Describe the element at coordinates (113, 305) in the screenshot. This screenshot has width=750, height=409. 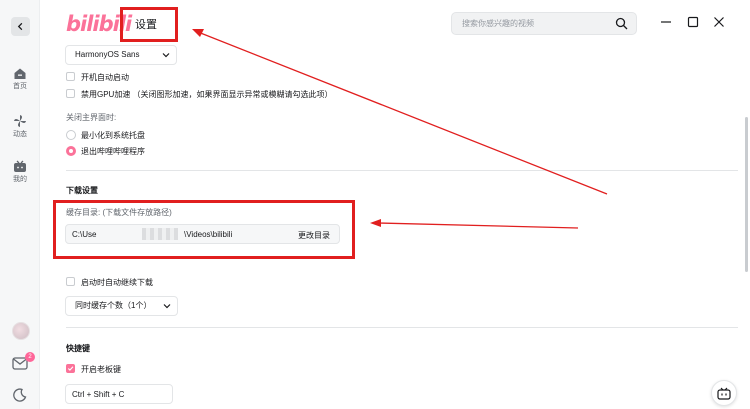
I see `concurrent-cache-value: 同时缓存个数（1个）` at that location.